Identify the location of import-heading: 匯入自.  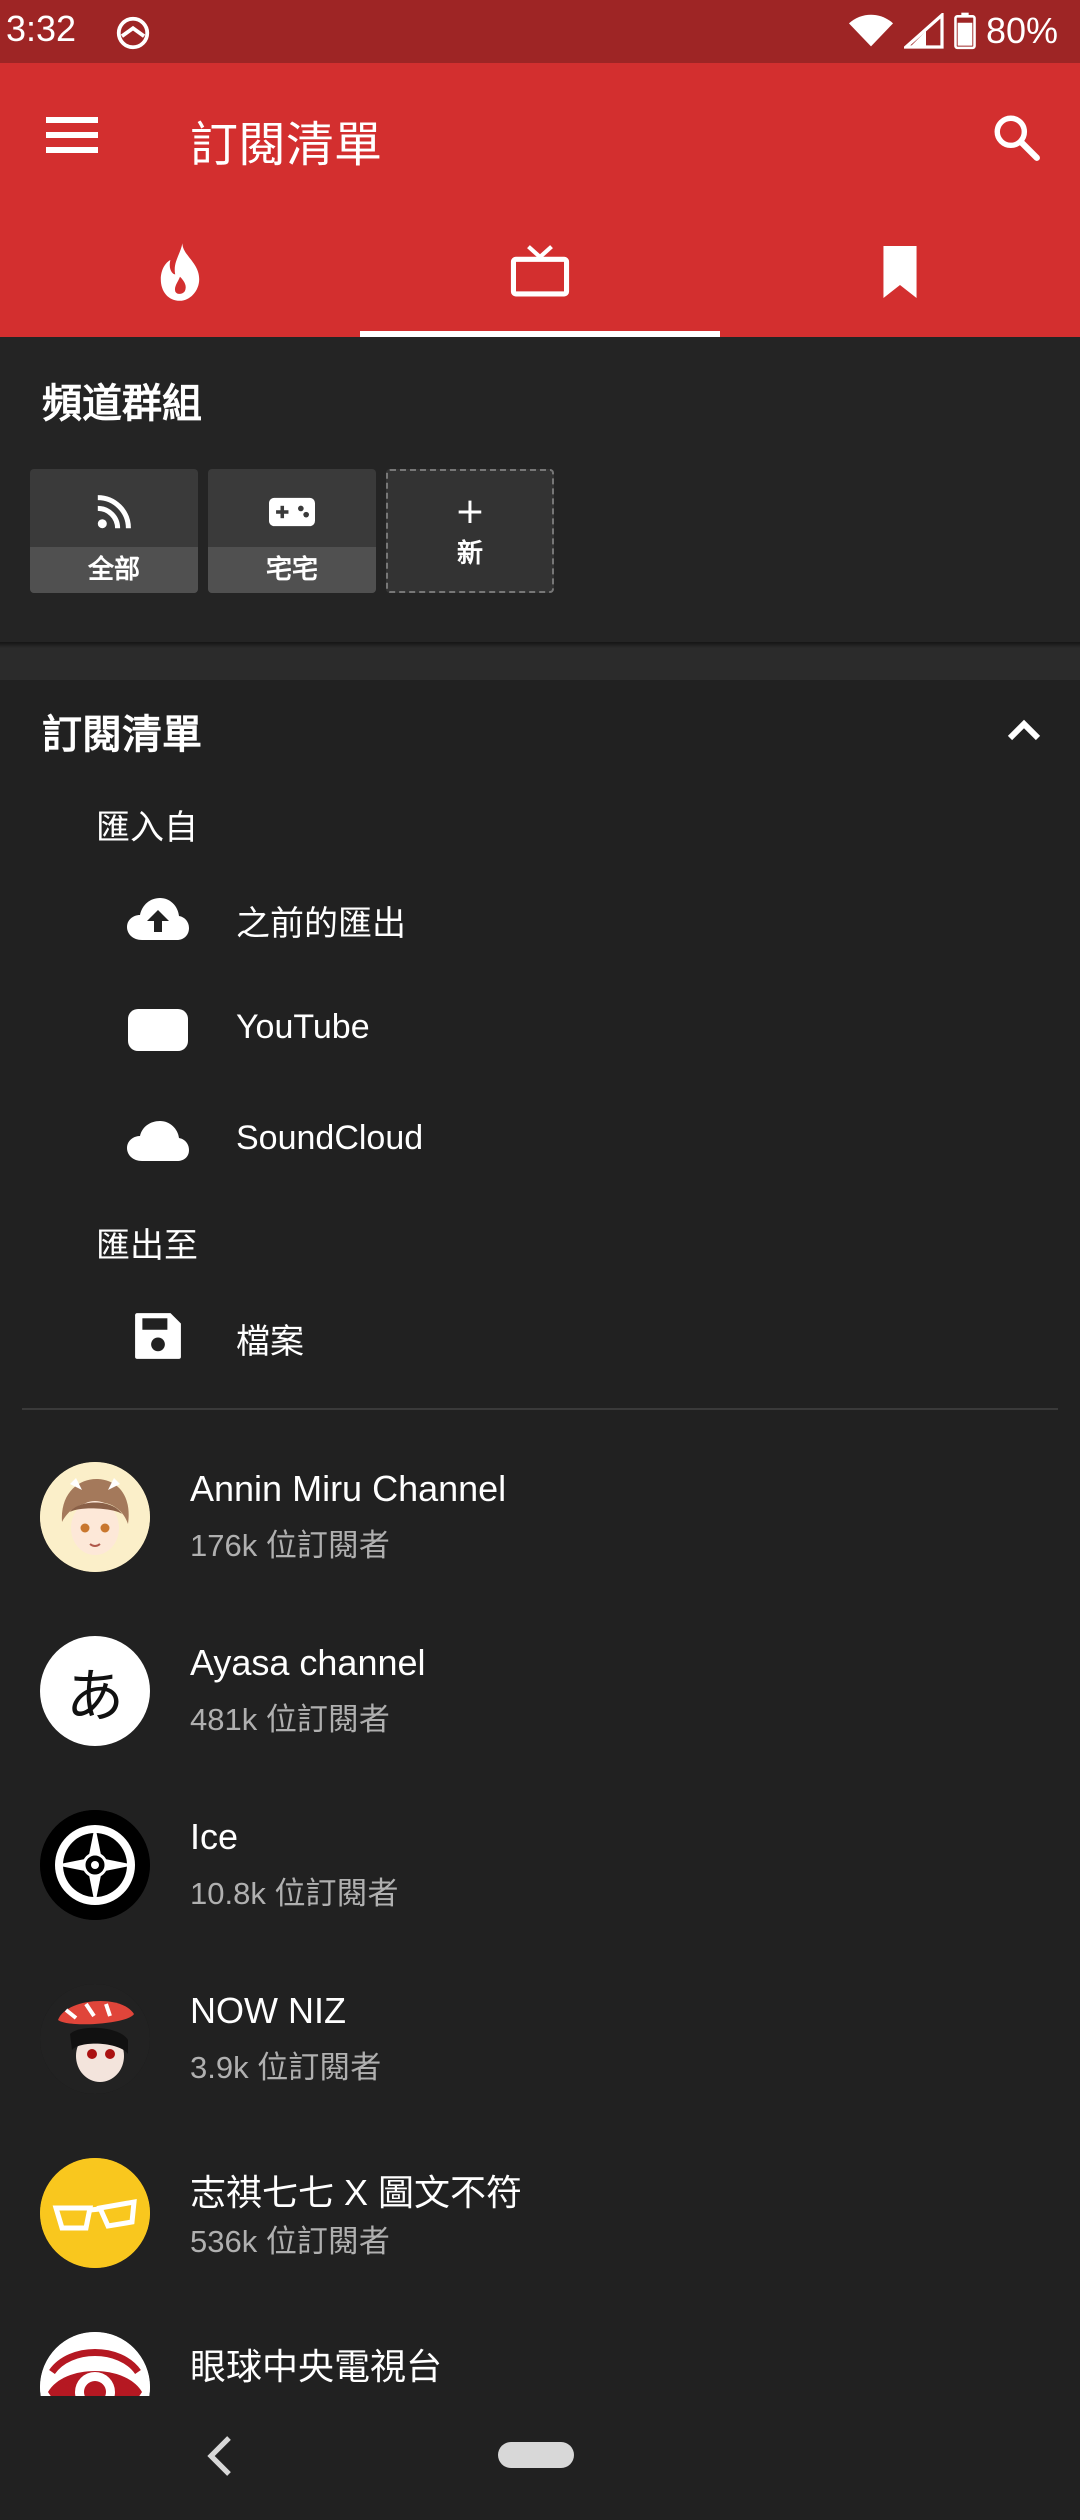
(147, 828).